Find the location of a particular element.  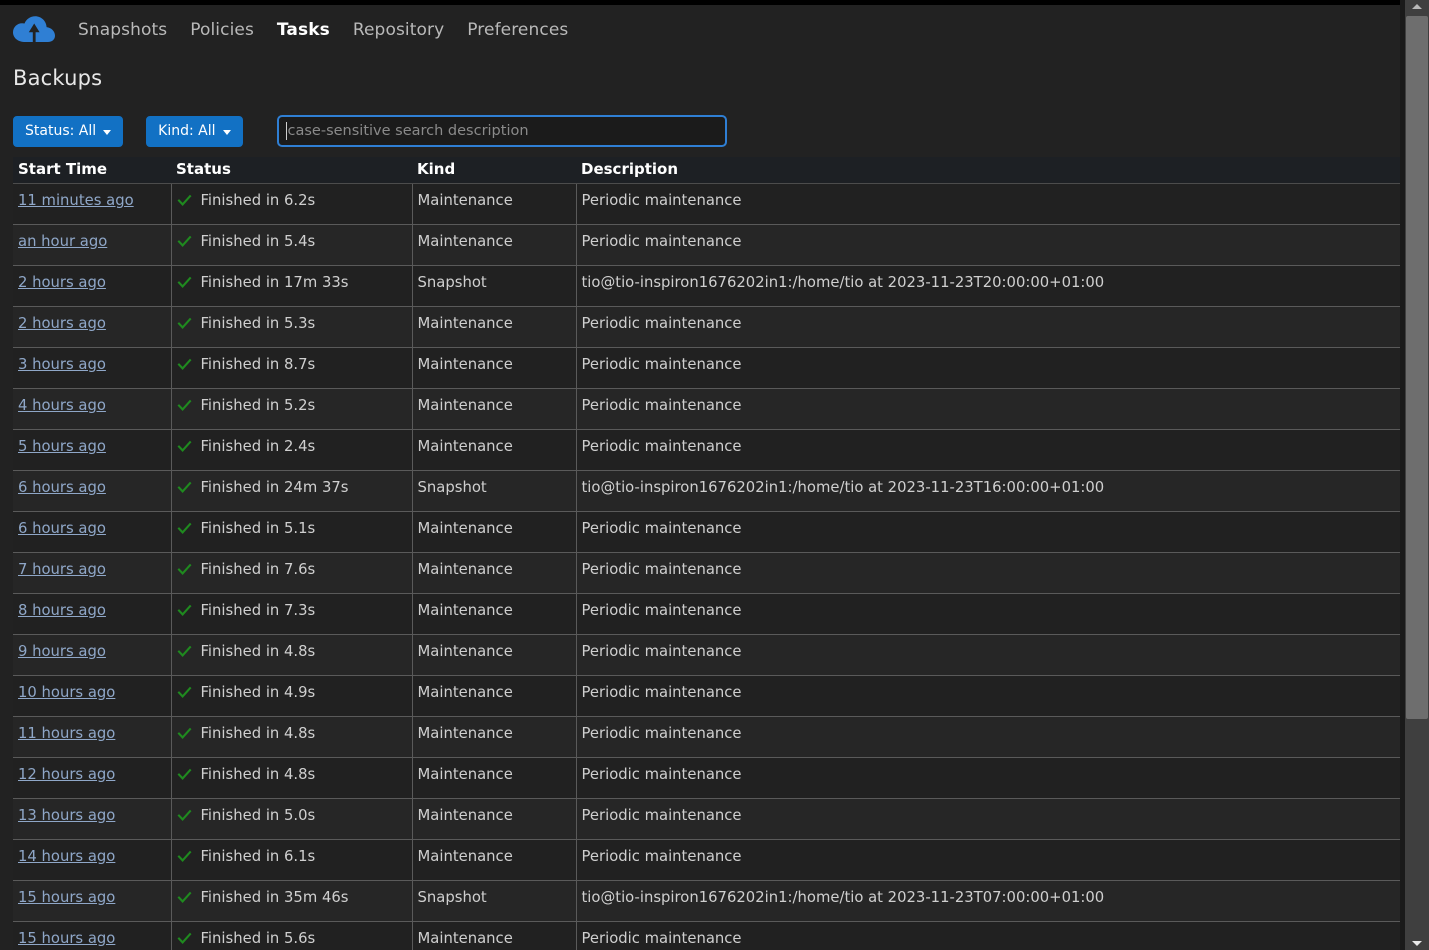

task-start-time-link: 14 hours ago is located at coordinates (66, 856).